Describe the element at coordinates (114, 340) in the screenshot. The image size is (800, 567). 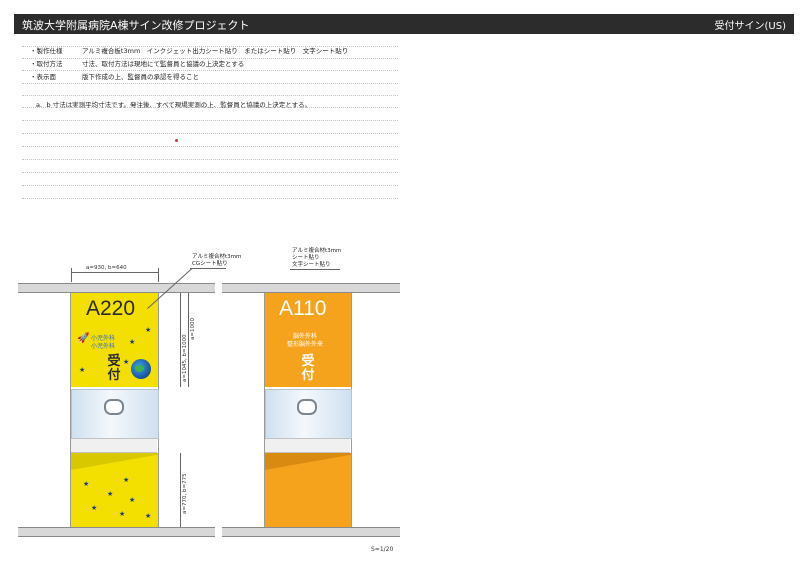
I see `sign-panel-upper-yellow: A220 🚀 小児外科 小児外科 受 付 ★ ★ ★ ★` at that location.